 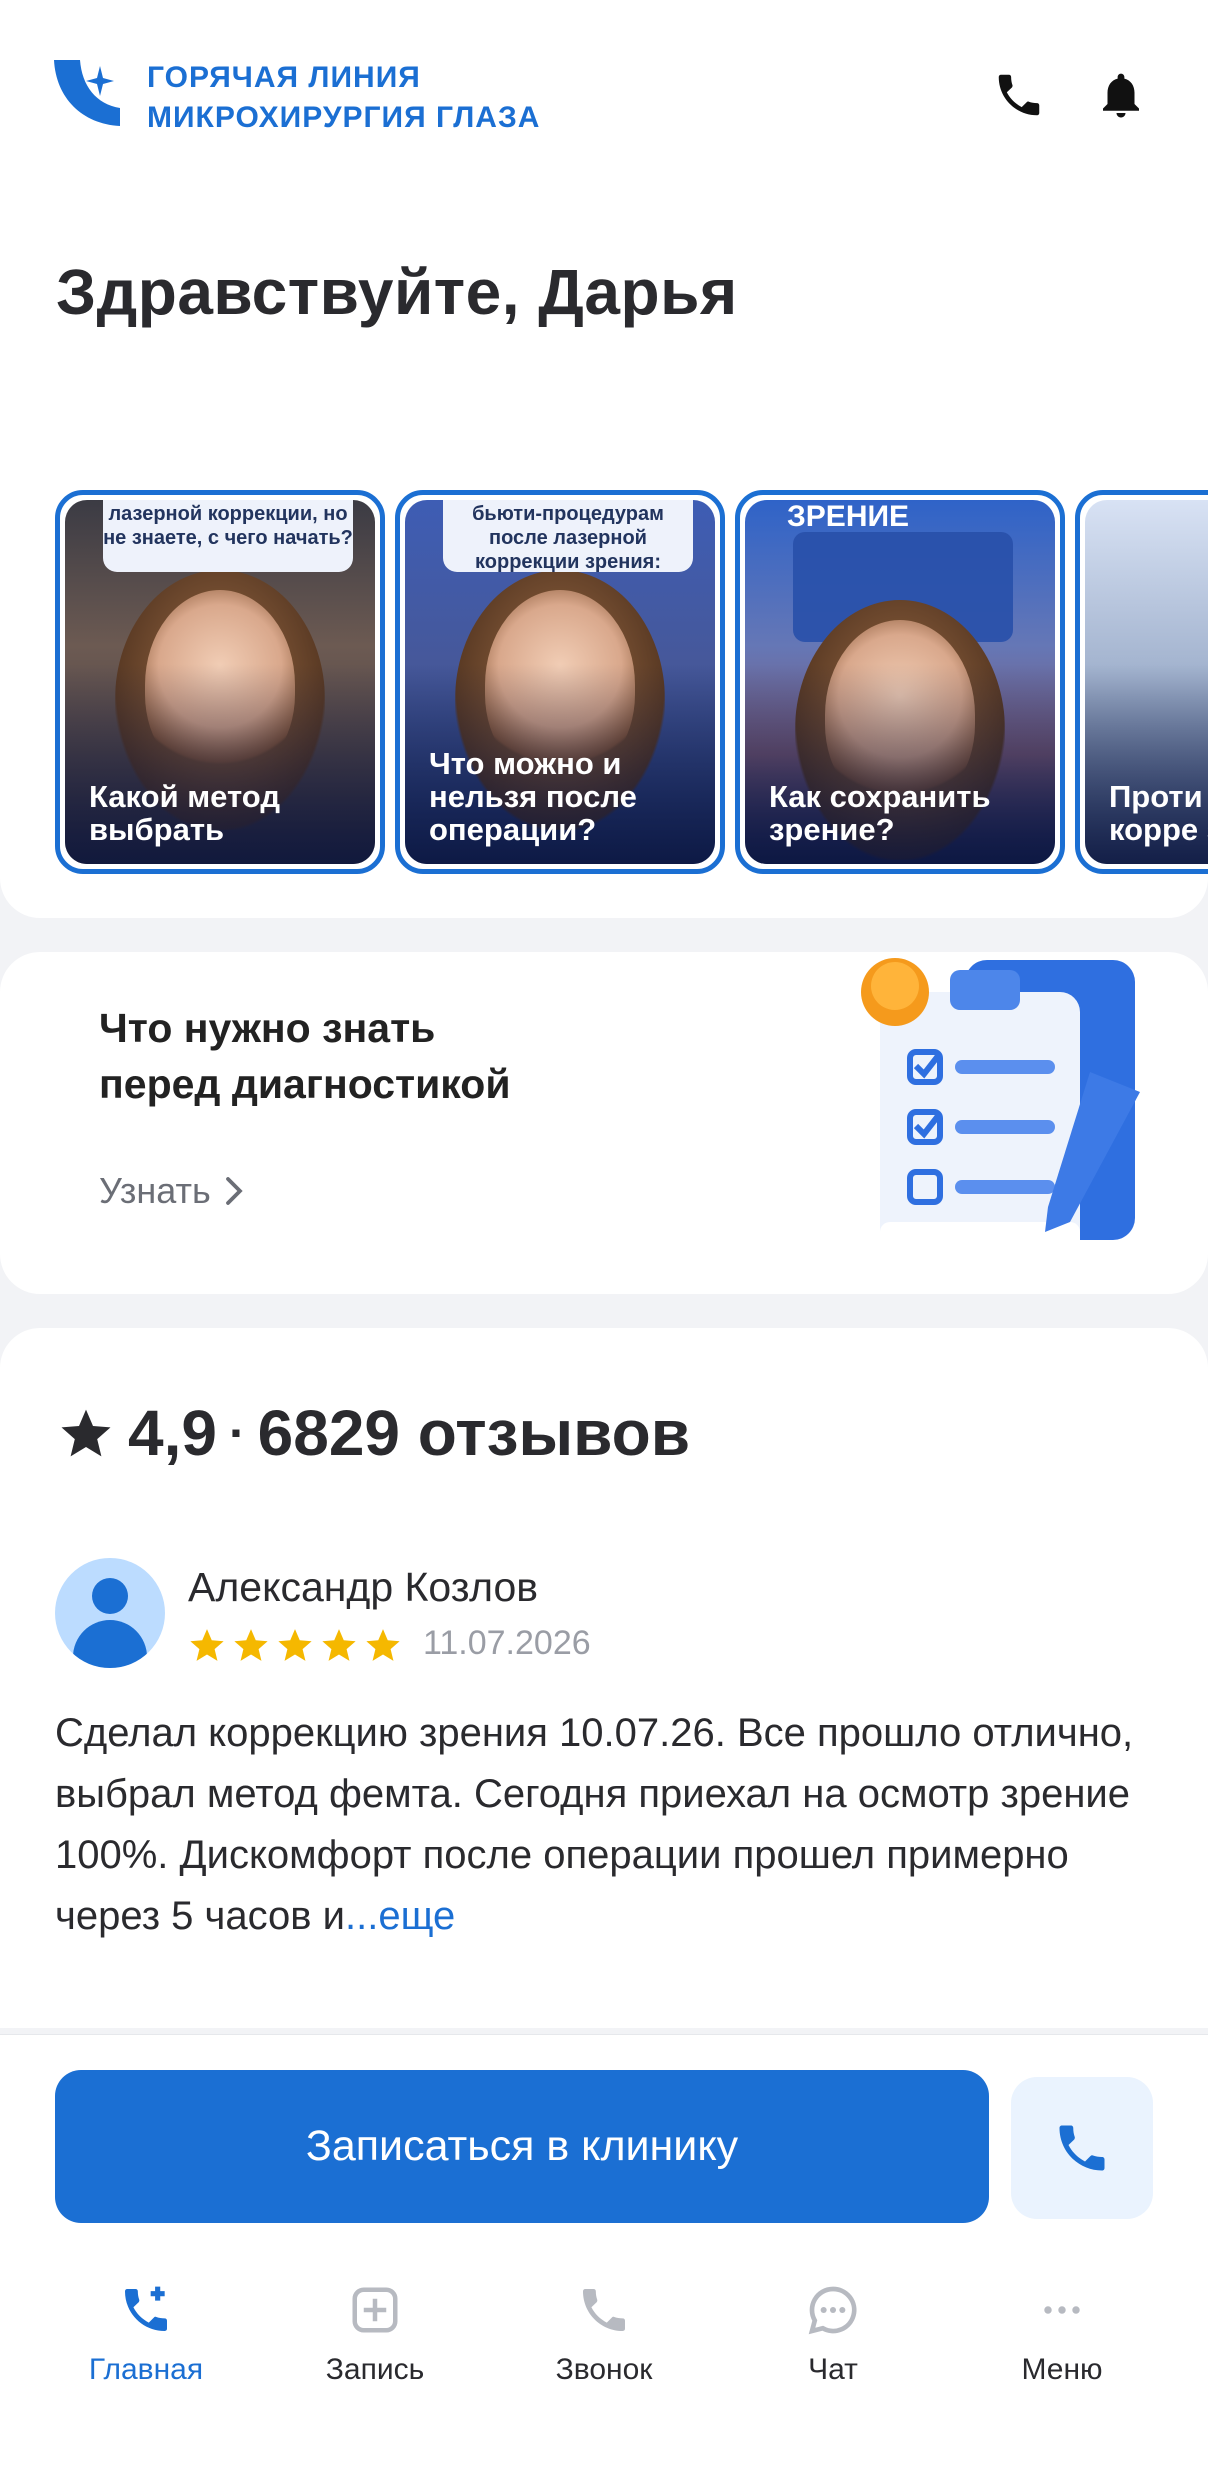 I want to click on reviewer-name: Александр Козлов, so click(x=363, y=1587).